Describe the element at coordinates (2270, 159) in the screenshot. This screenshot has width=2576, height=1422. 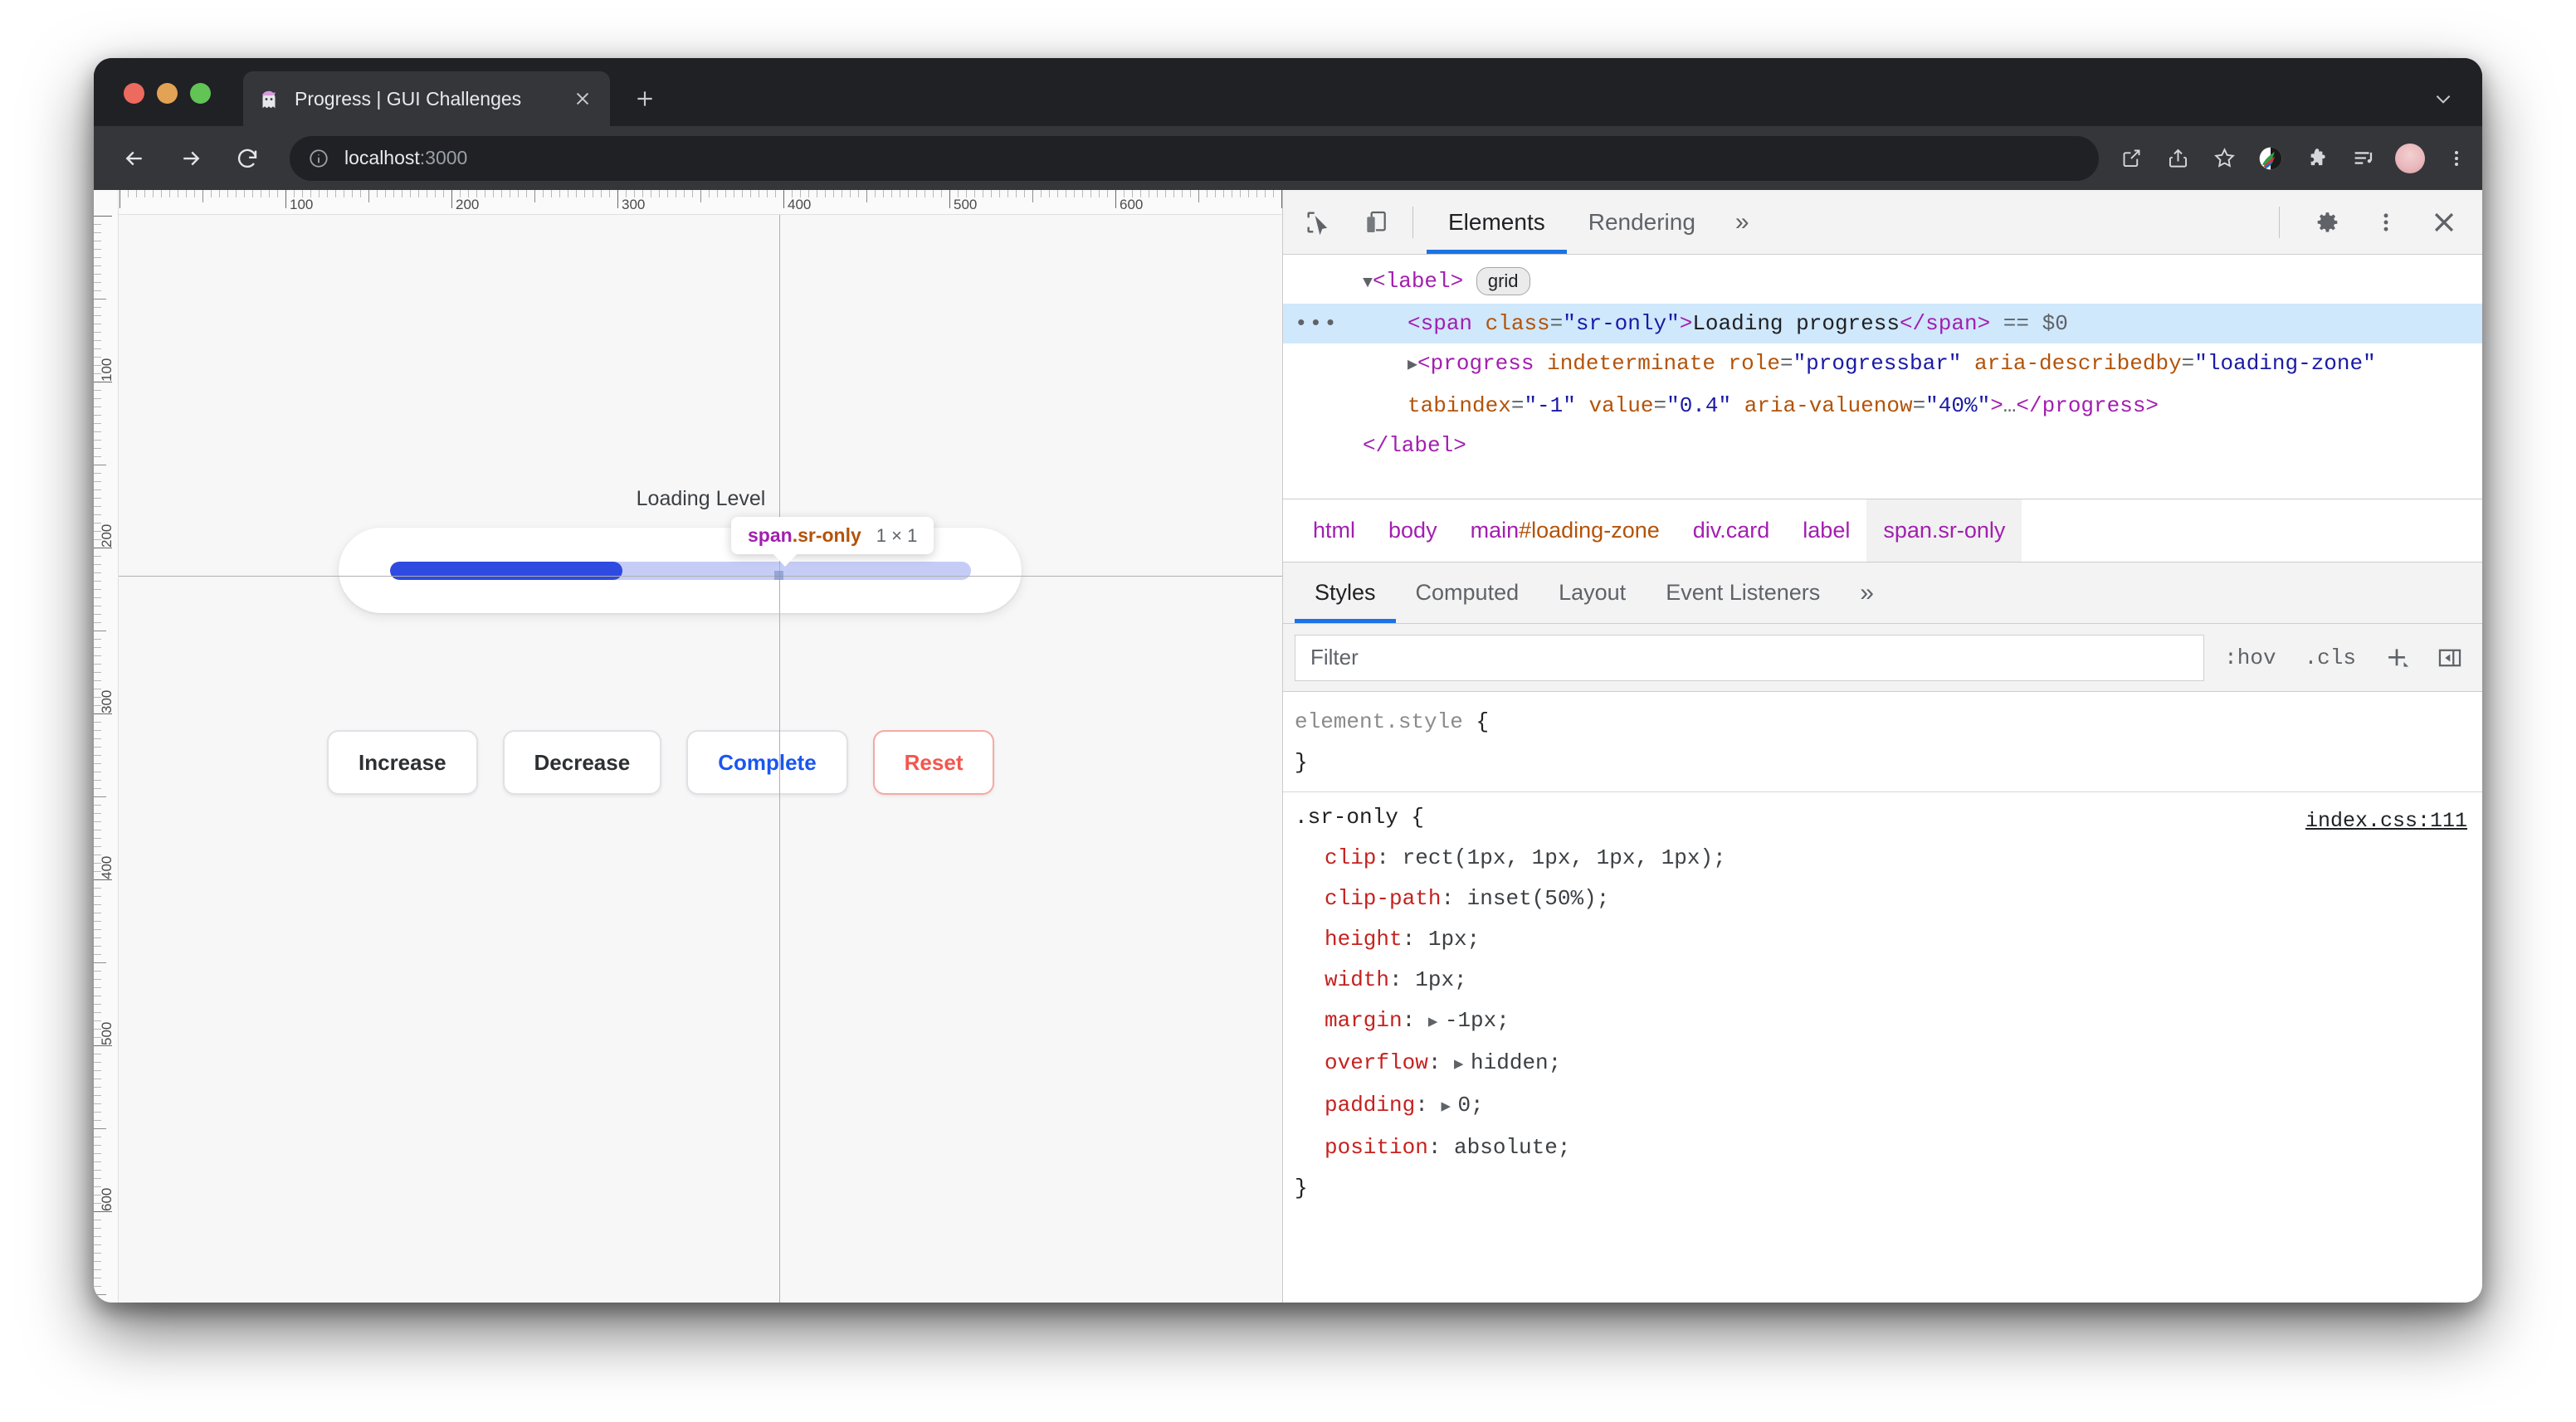
I see `color-palette-icon` at that location.